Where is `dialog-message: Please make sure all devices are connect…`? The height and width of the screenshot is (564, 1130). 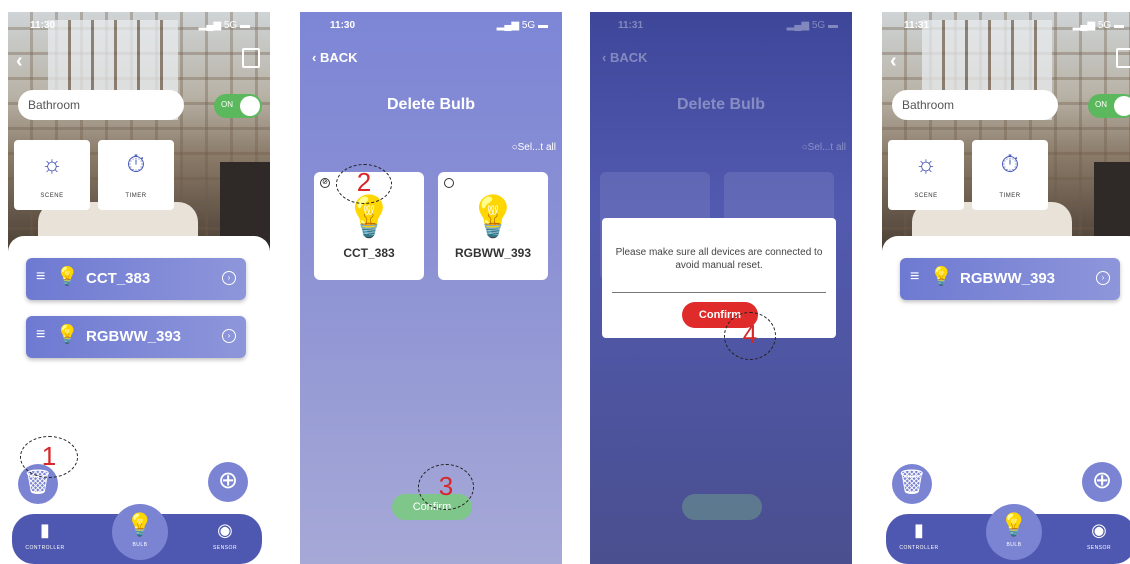
dialog-message: Please make sure all devices are connect… is located at coordinates (719, 259).